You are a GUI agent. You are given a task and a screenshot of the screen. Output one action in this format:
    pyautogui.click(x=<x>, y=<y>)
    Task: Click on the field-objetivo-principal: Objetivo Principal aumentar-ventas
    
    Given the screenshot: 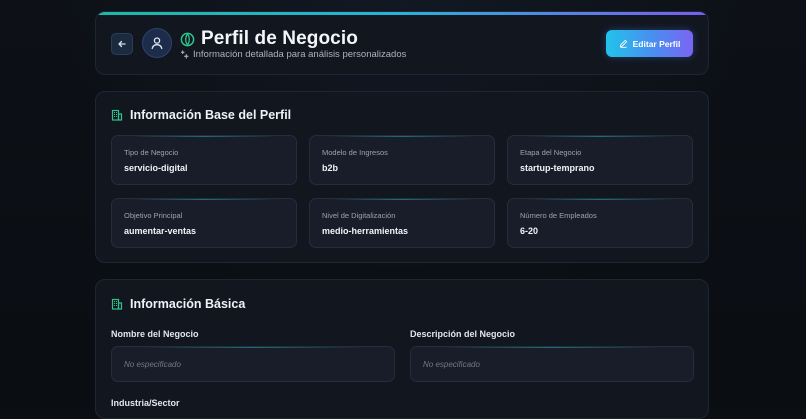 What is the action you would take?
    pyautogui.click(x=204, y=223)
    